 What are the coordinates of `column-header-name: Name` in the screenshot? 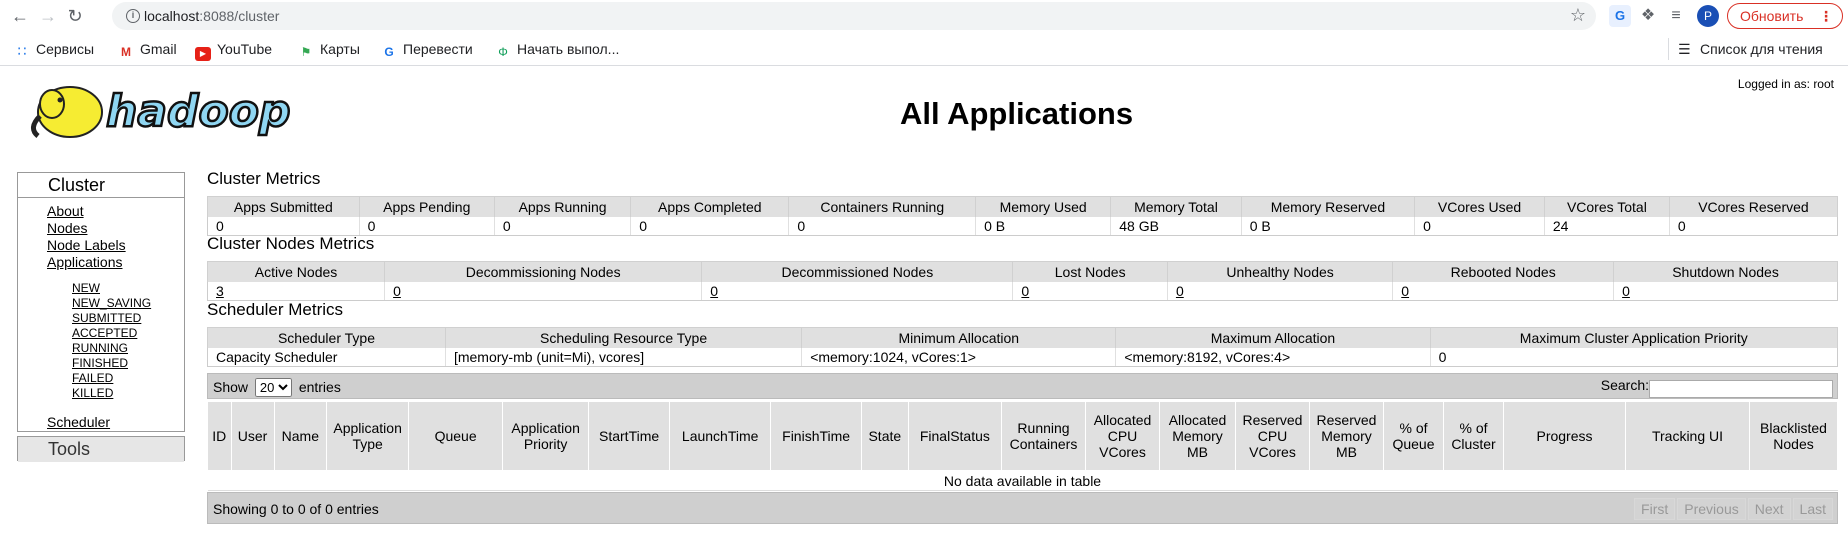 It's located at (300, 436).